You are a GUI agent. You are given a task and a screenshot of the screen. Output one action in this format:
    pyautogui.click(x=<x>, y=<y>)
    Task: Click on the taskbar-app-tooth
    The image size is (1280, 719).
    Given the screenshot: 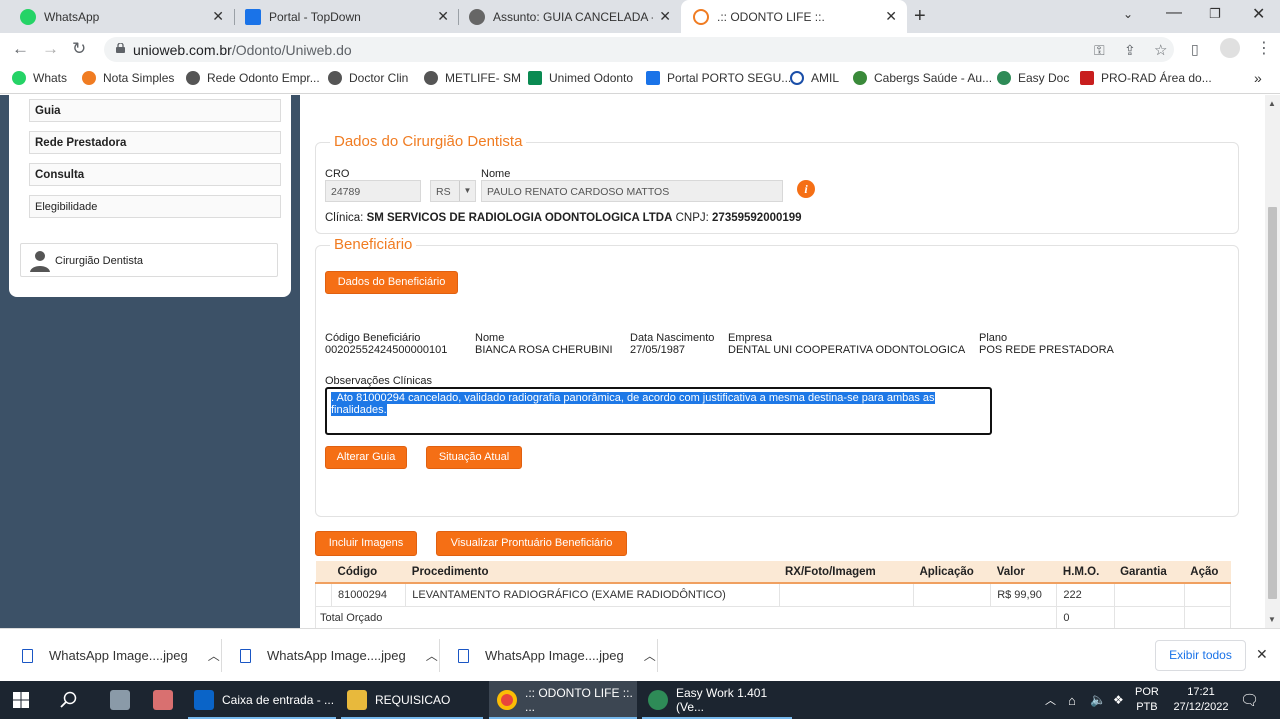 What is the action you would take?
    pyautogui.click(x=163, y=700)
    